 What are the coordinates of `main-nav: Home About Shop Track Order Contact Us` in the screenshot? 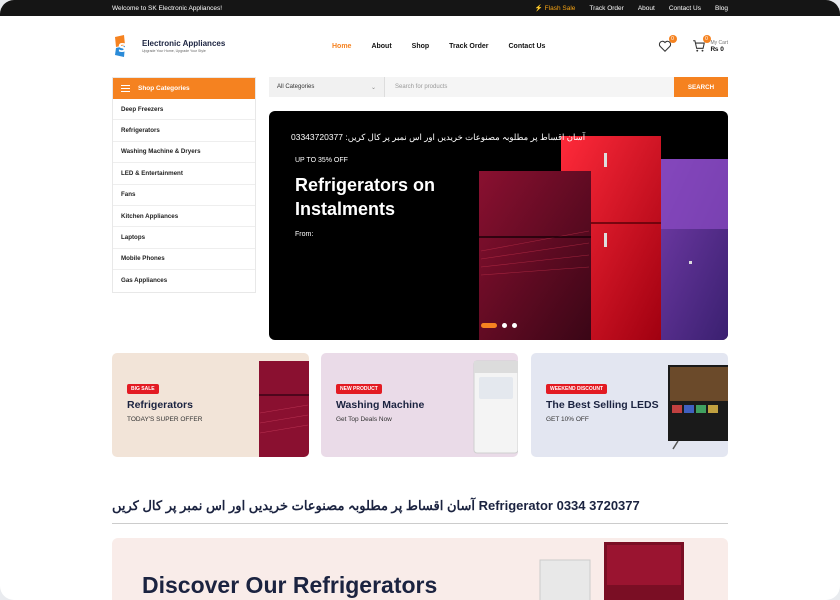 It's located at (438, 46).